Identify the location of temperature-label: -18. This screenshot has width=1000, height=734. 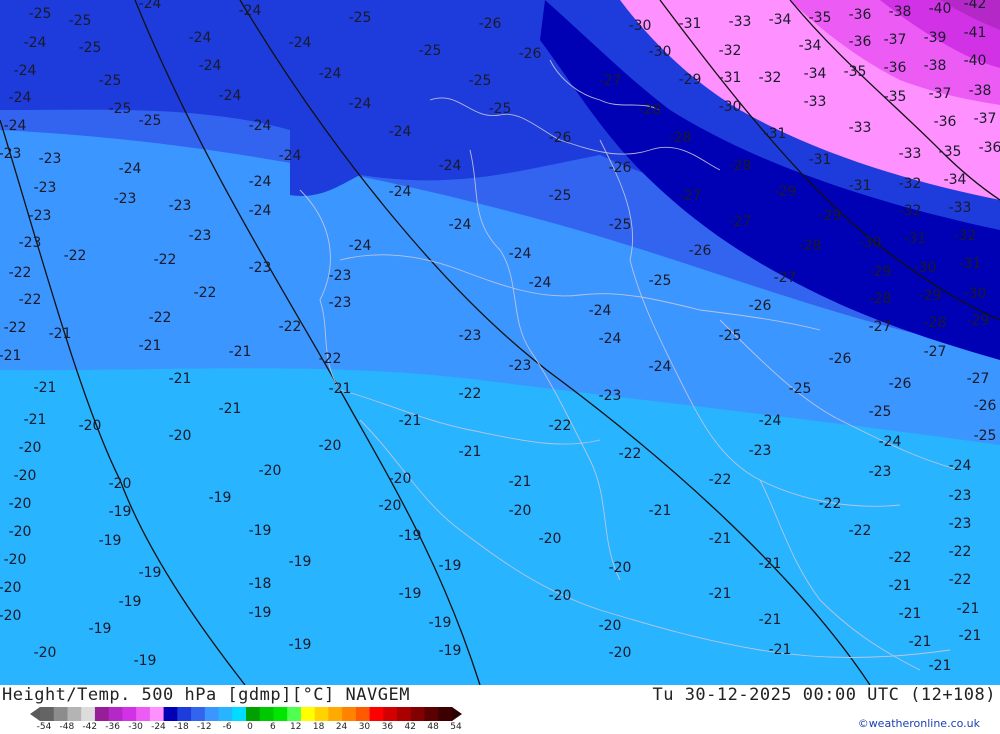
(260, 584).